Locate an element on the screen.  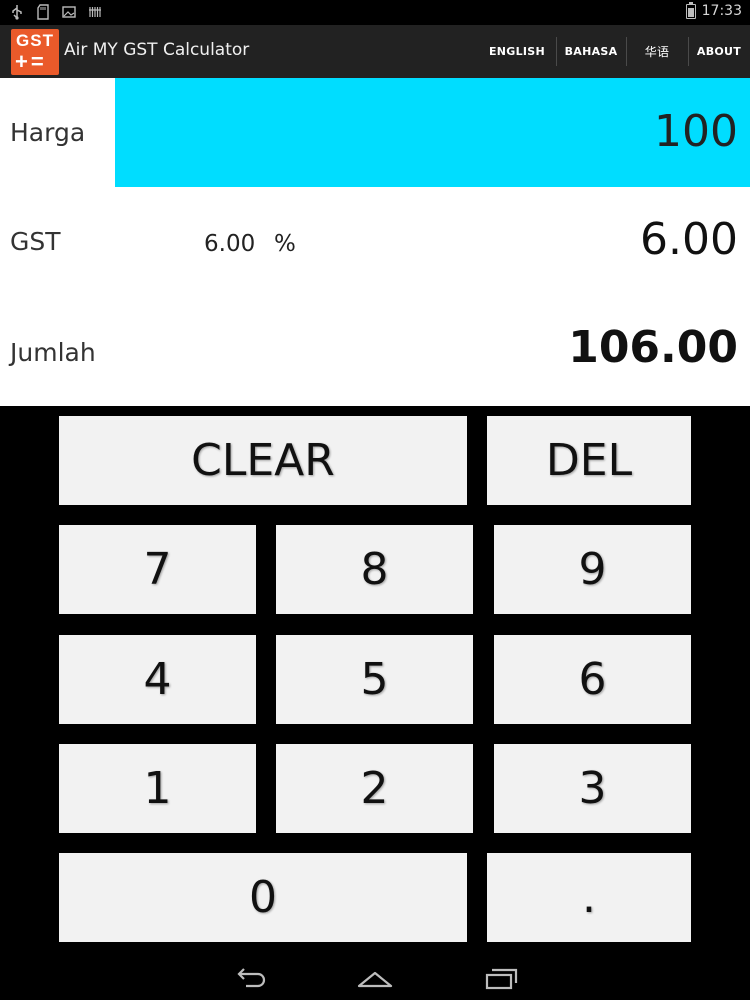
price-input: 100 is located at coordinates (432, 132).